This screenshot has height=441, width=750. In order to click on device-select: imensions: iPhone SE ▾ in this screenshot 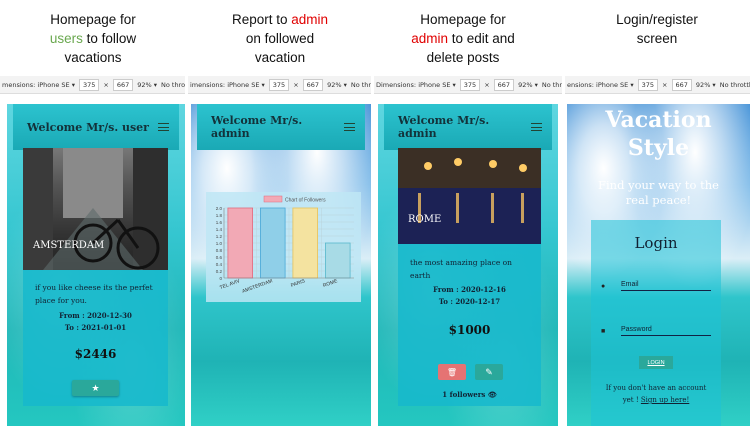, I will do `click(227, 85)`.